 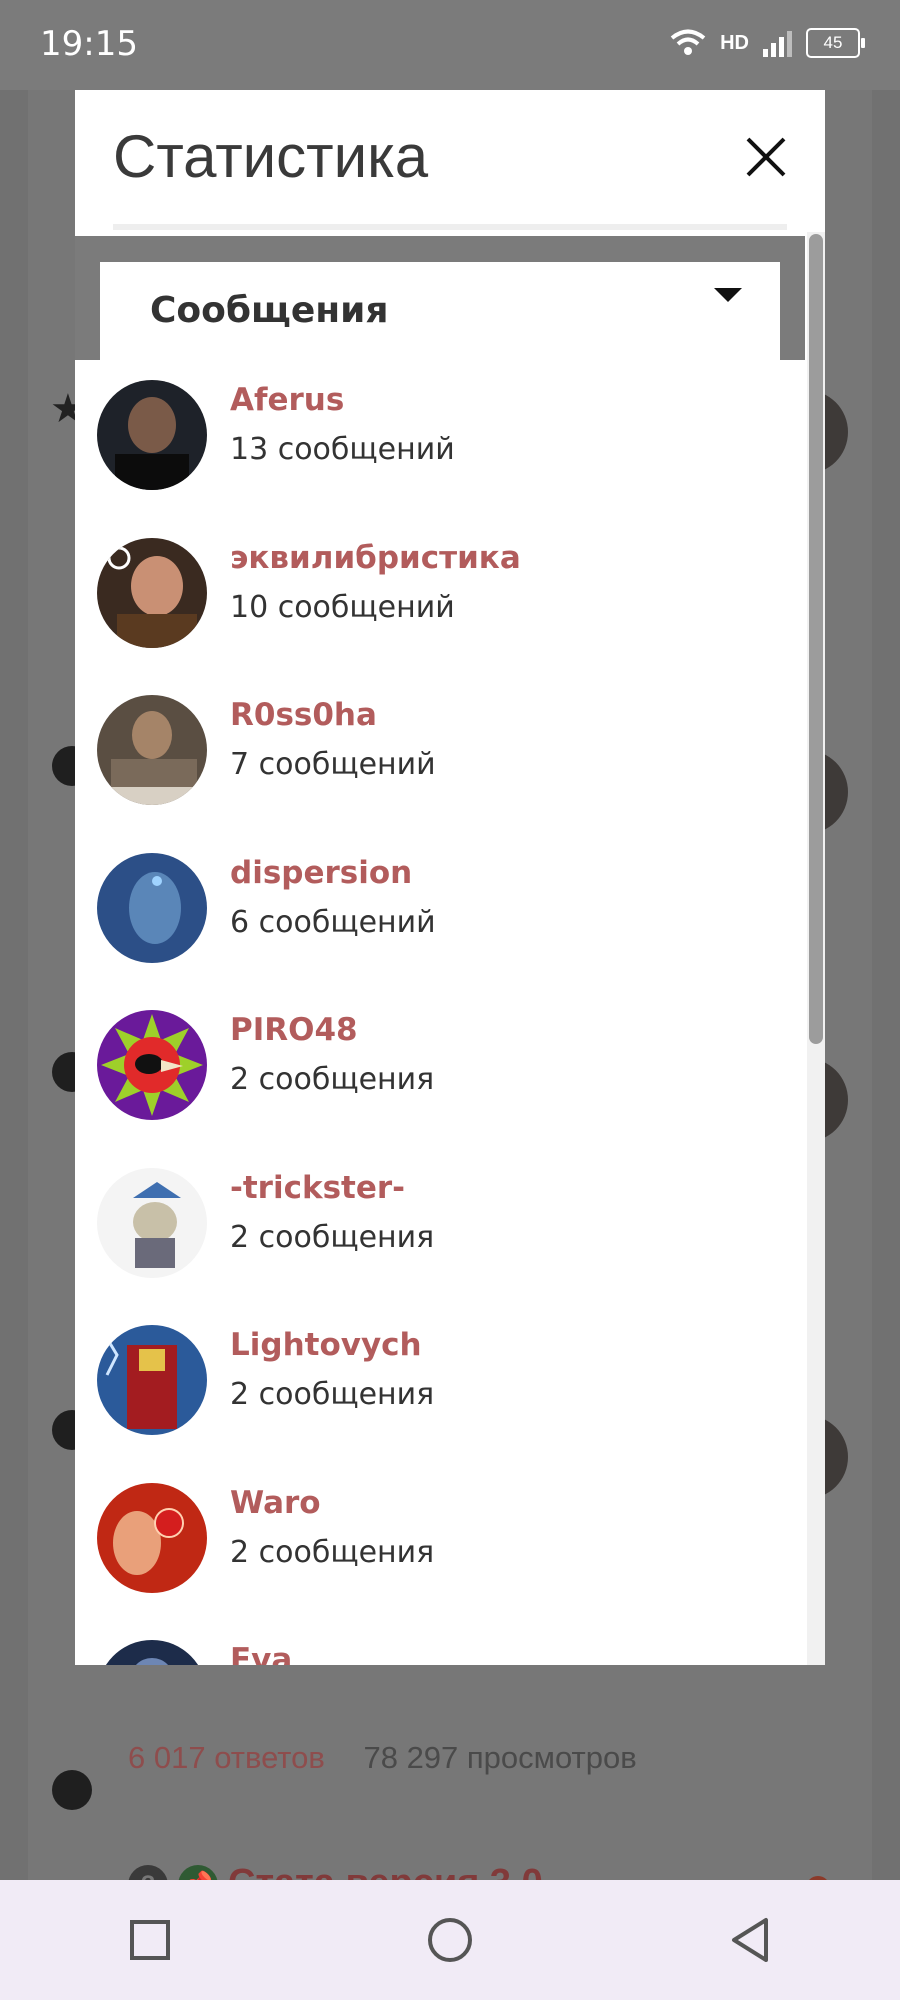 I want to click on username: Eva, so click(x=261, y=1653).